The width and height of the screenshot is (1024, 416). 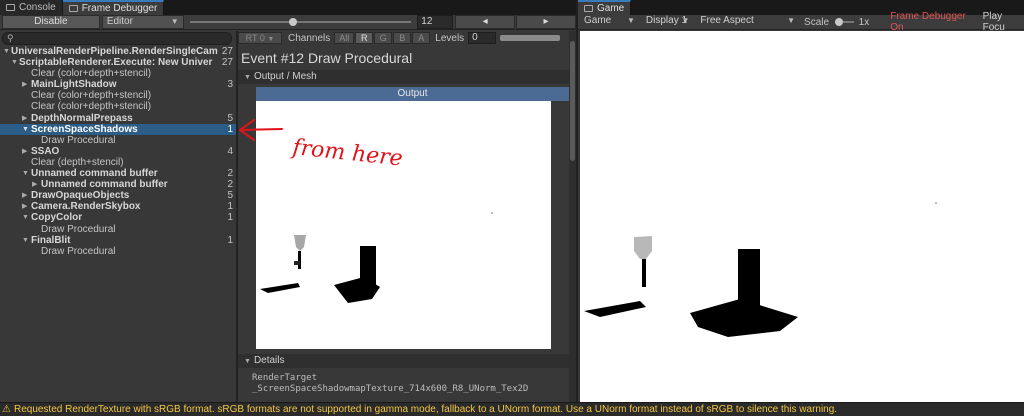 I want to click on aspect-dropdown: Free Aspect ▼, so click(x=747, y=22).